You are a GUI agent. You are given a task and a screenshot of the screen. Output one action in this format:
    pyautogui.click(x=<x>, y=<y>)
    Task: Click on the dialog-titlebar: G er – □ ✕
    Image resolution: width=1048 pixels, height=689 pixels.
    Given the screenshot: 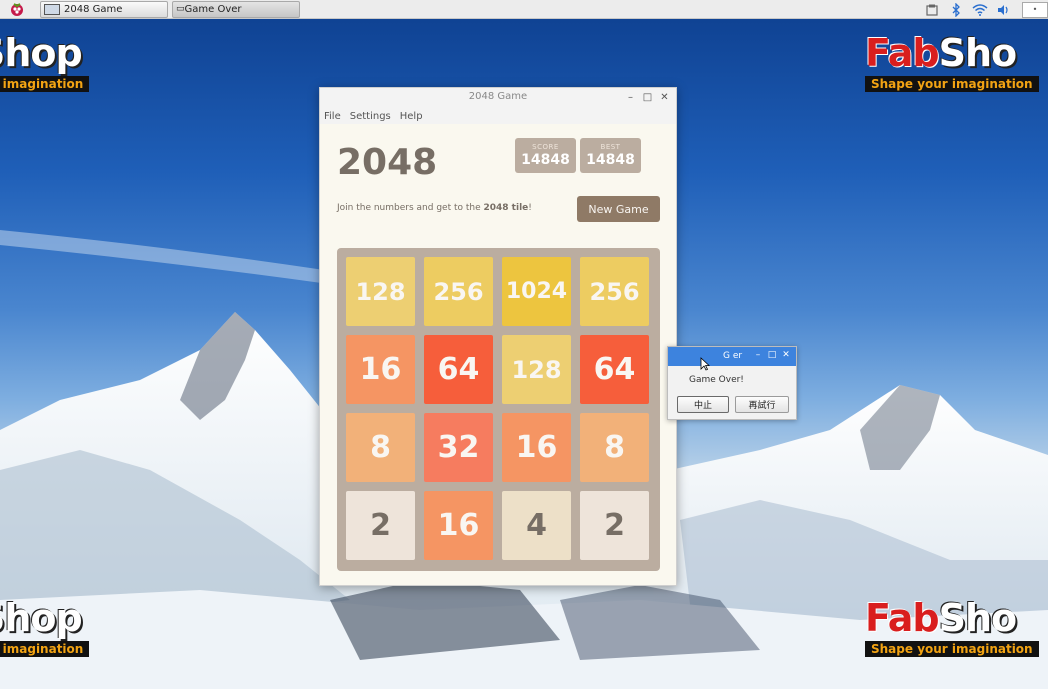 What is the action you would take?
    pyautogui.click(x=732, y=356)
    